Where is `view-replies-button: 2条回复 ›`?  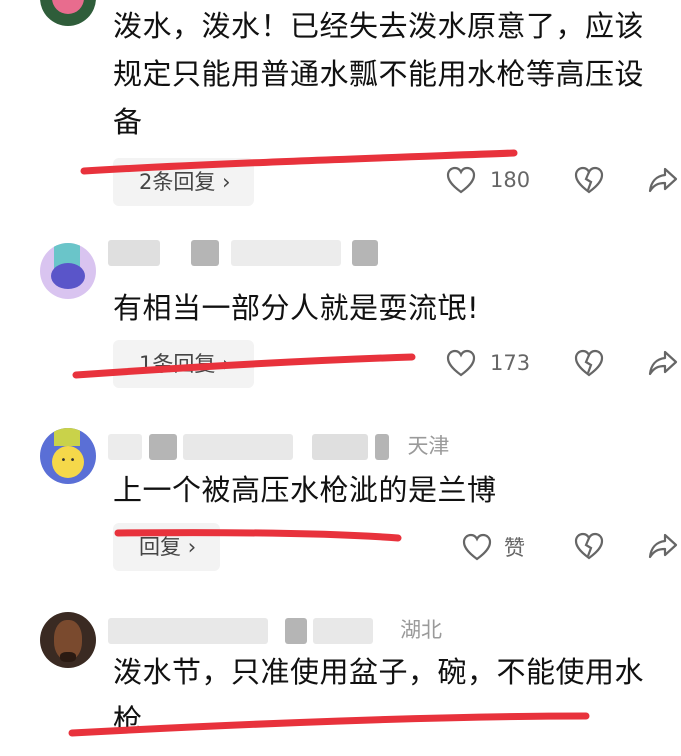 view-replies-button: 2条回复 › is located at coordinates (184, 182).